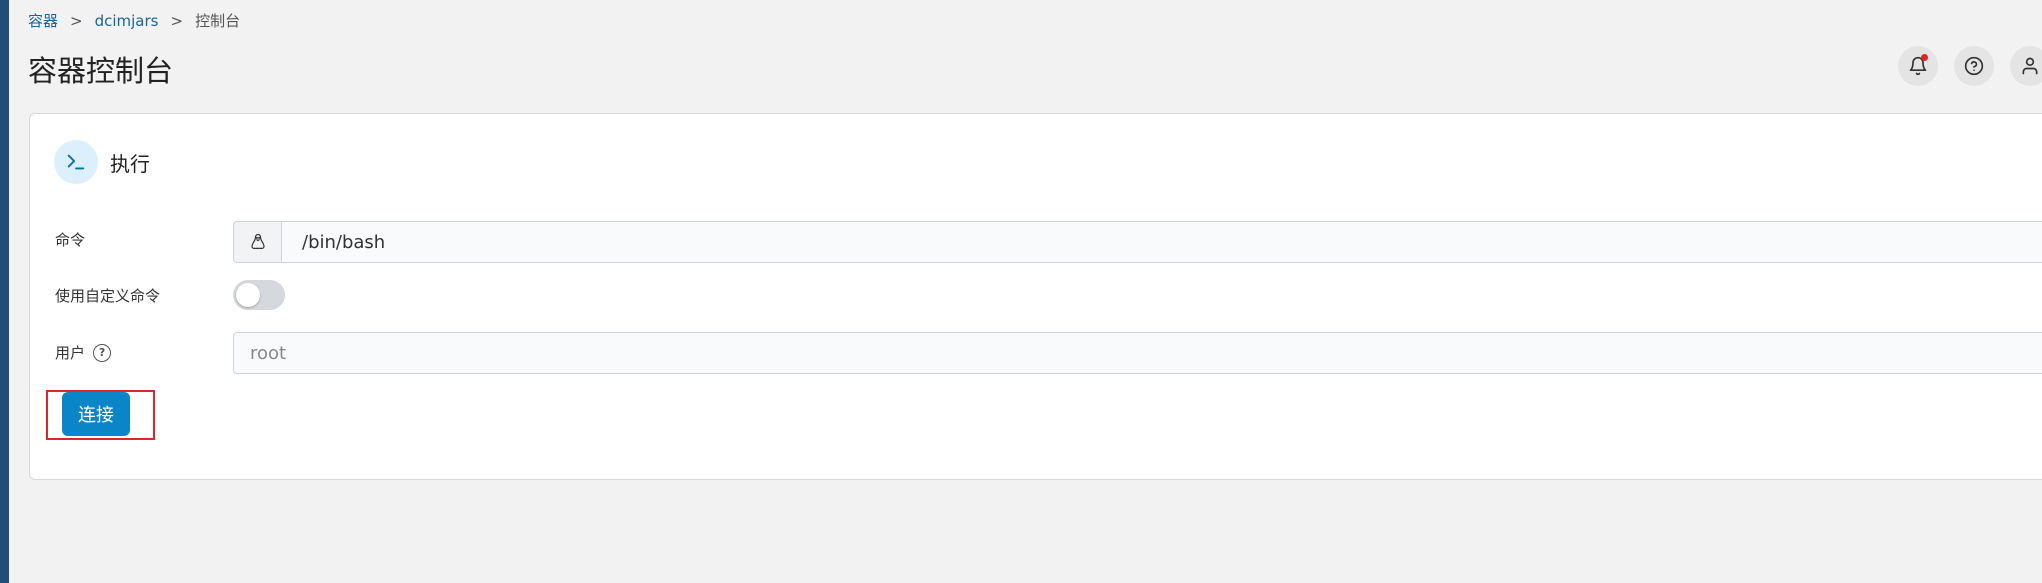 The image size is (2042, 583). What do you see at coordinates (102, 352) in the screenshot?
I see `user-help-icon: ?` at bounding box center [102, 352].